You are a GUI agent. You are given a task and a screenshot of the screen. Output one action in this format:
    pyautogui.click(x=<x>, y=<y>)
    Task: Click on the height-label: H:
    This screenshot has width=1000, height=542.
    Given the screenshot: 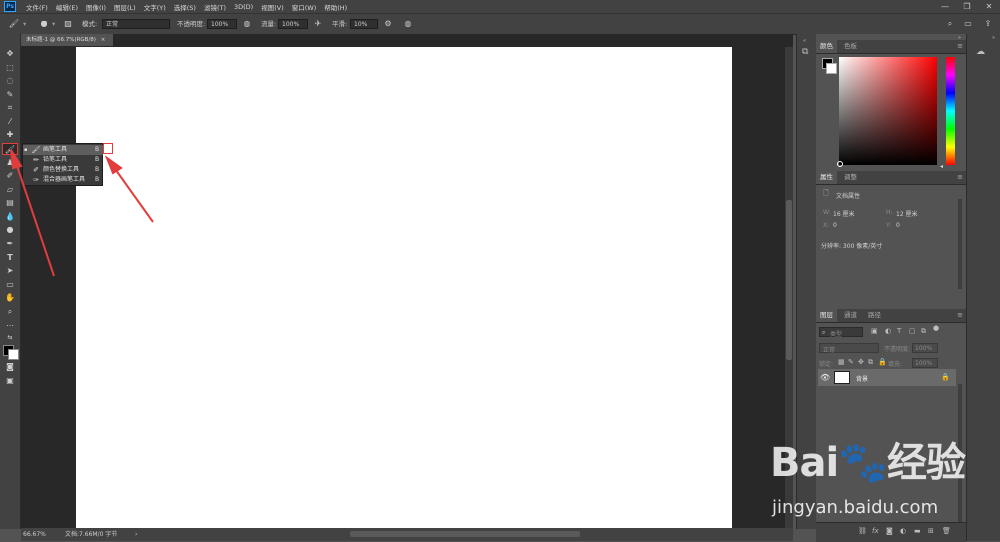 What is the action you would take?
    pyautogui.click(x=889, y=212)
    